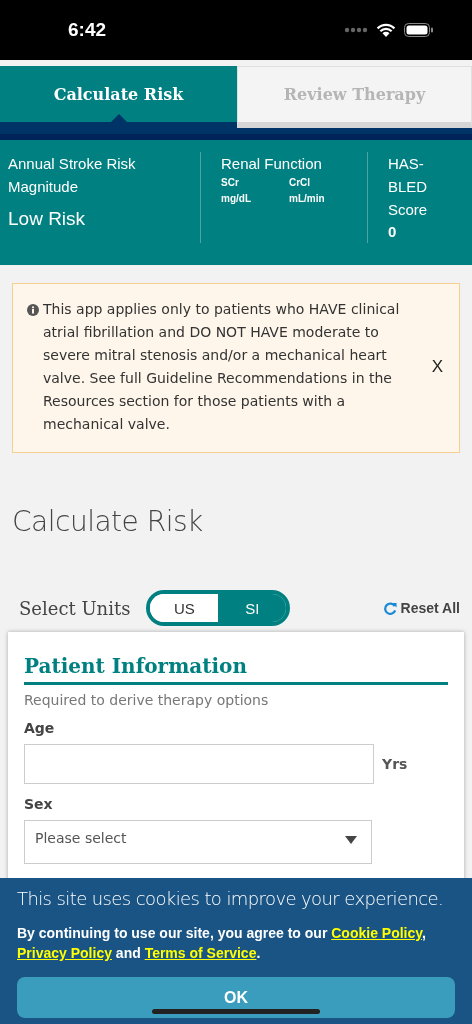 The width and height of the screenshot is (472, 1024). I want to click on alert-text: This app applies only to patients who HAVE clinical atrial fibrillation and DO NOT HAVE moderate to severe mitral stenosis and/or a mechanical heart valve. See full Guideline Recommendations in the Resources section for those patients with a mechanical valve., so click(222, 367).